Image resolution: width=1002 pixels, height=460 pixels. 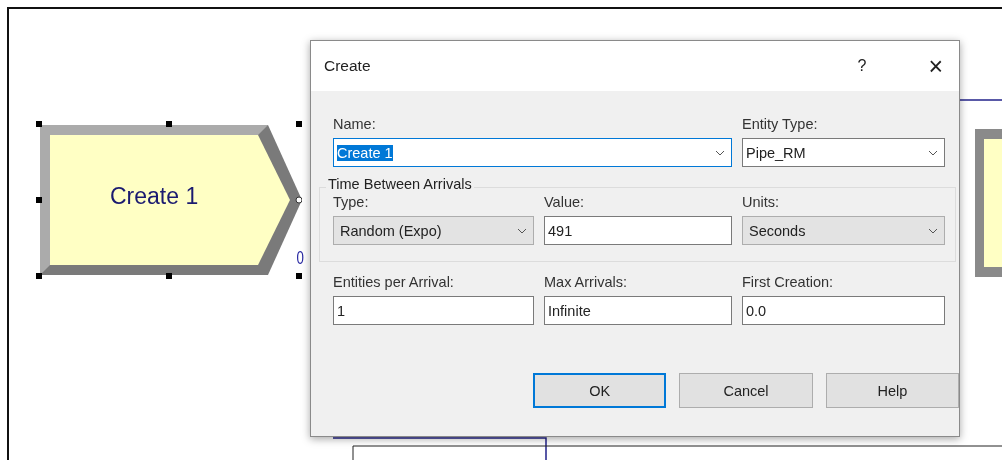 I want to click on field-label: Name:, so click(x=355, y=124).